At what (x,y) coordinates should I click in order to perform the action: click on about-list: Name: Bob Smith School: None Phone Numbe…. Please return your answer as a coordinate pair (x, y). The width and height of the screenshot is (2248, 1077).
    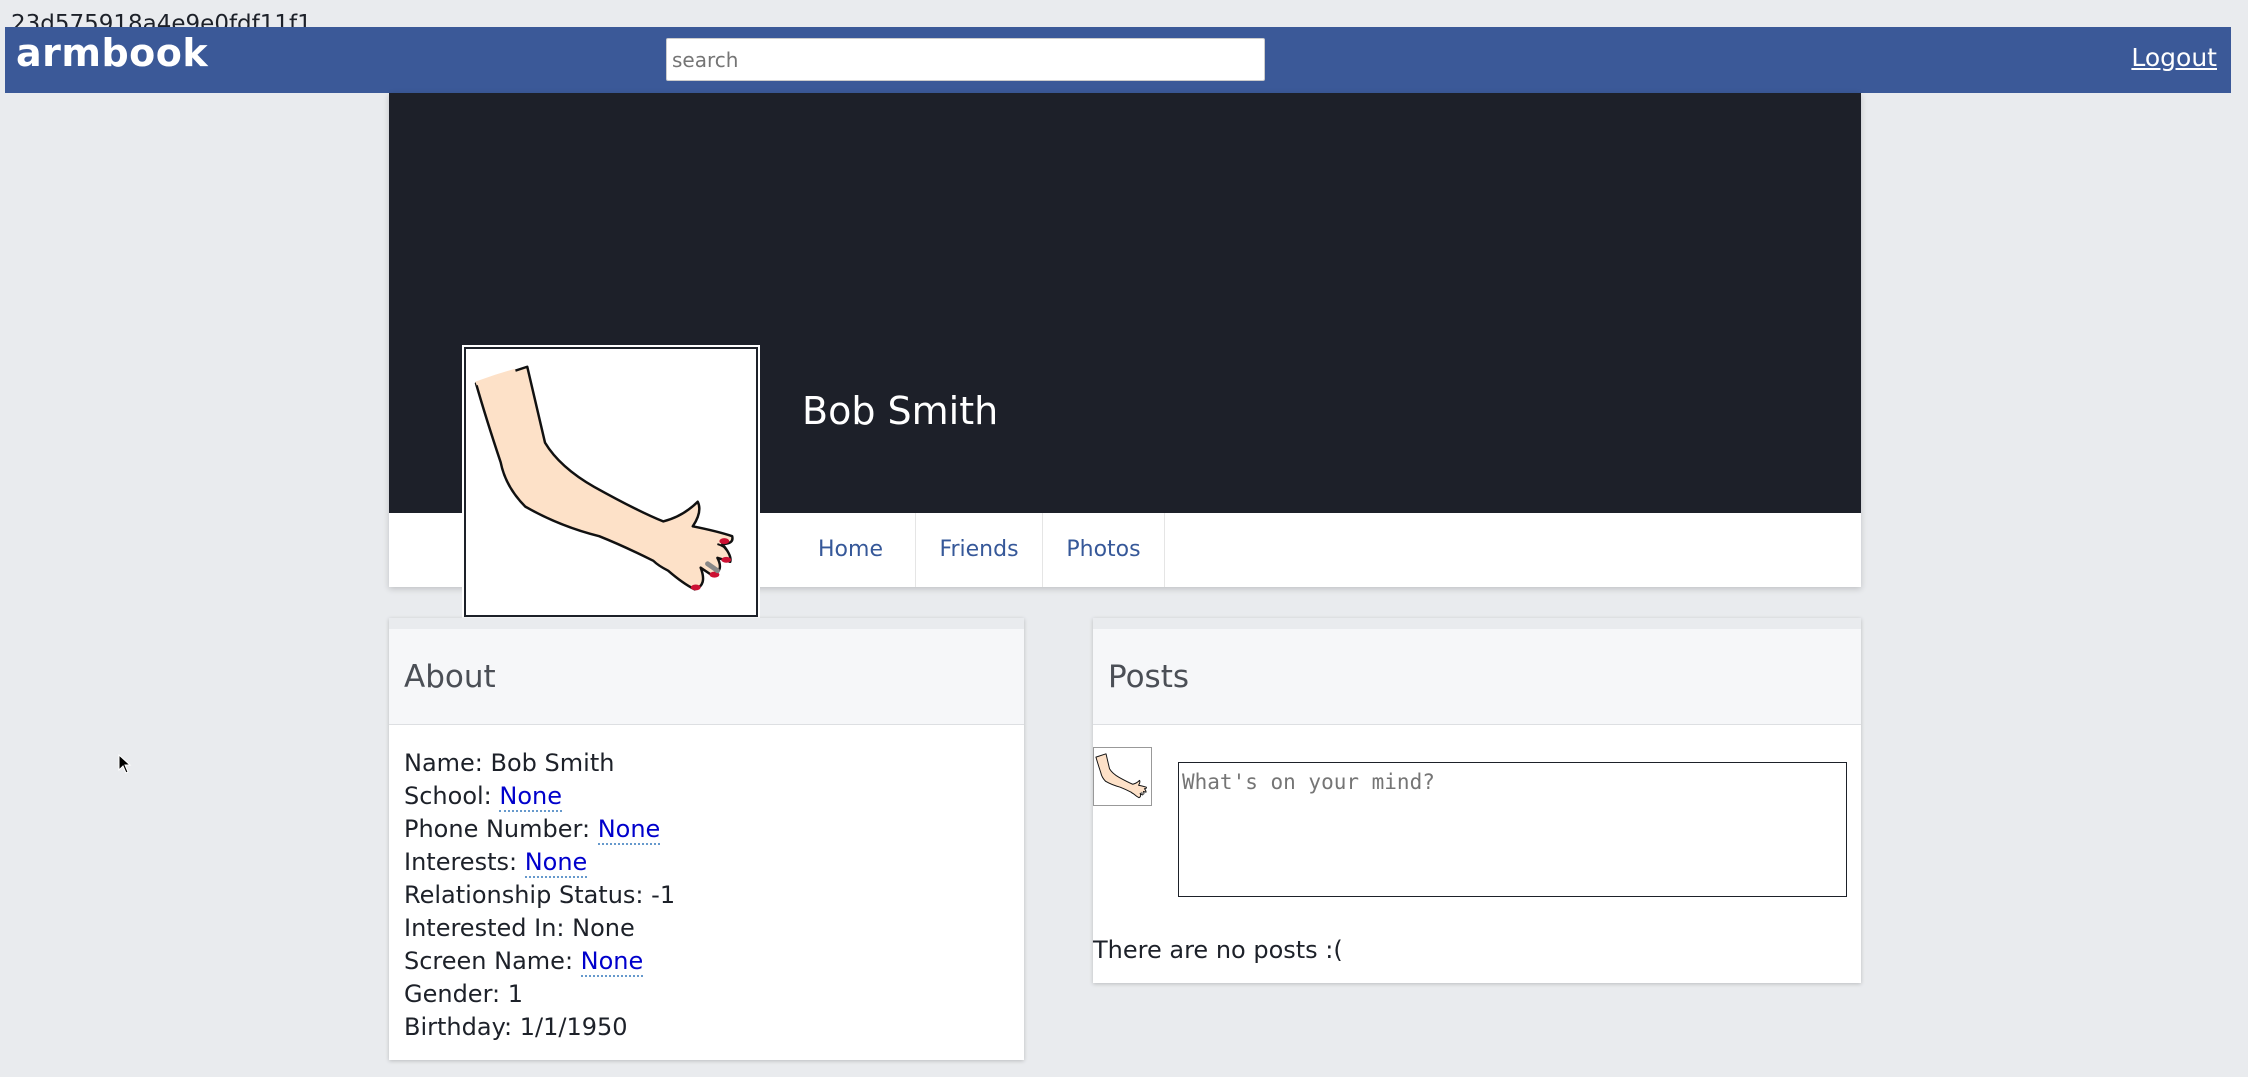
    Looking at the image, I should click on (706, 884).